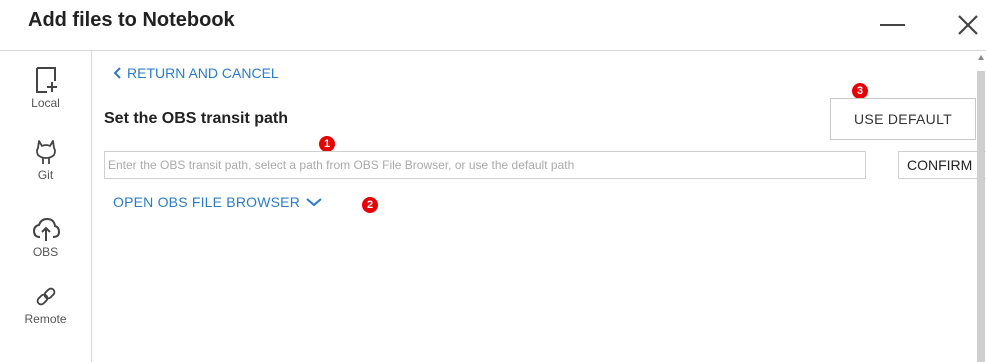  What do you see at coordinates (860, 91) in the screenshot?
I see `annotation-badge-3: 3` at bounding box center [860, 91].